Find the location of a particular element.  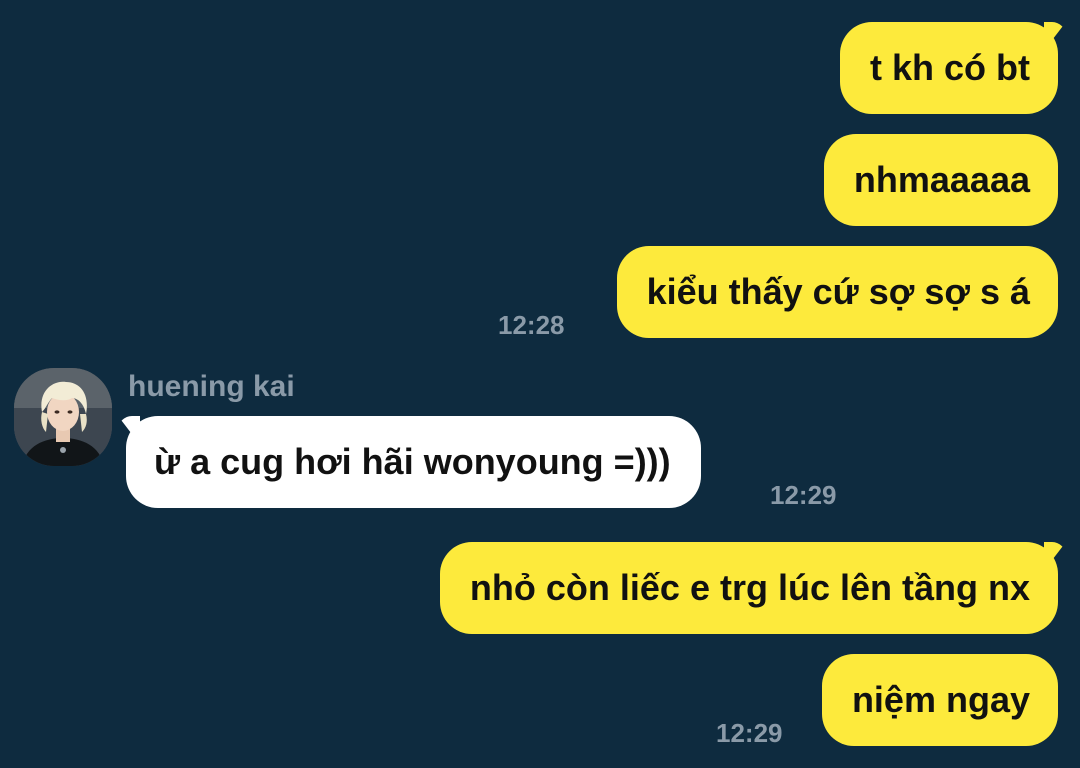

message-bubble-incoming: ừ a cug hơi hãi wonyoung =))) is located at coordinates (413, 462).